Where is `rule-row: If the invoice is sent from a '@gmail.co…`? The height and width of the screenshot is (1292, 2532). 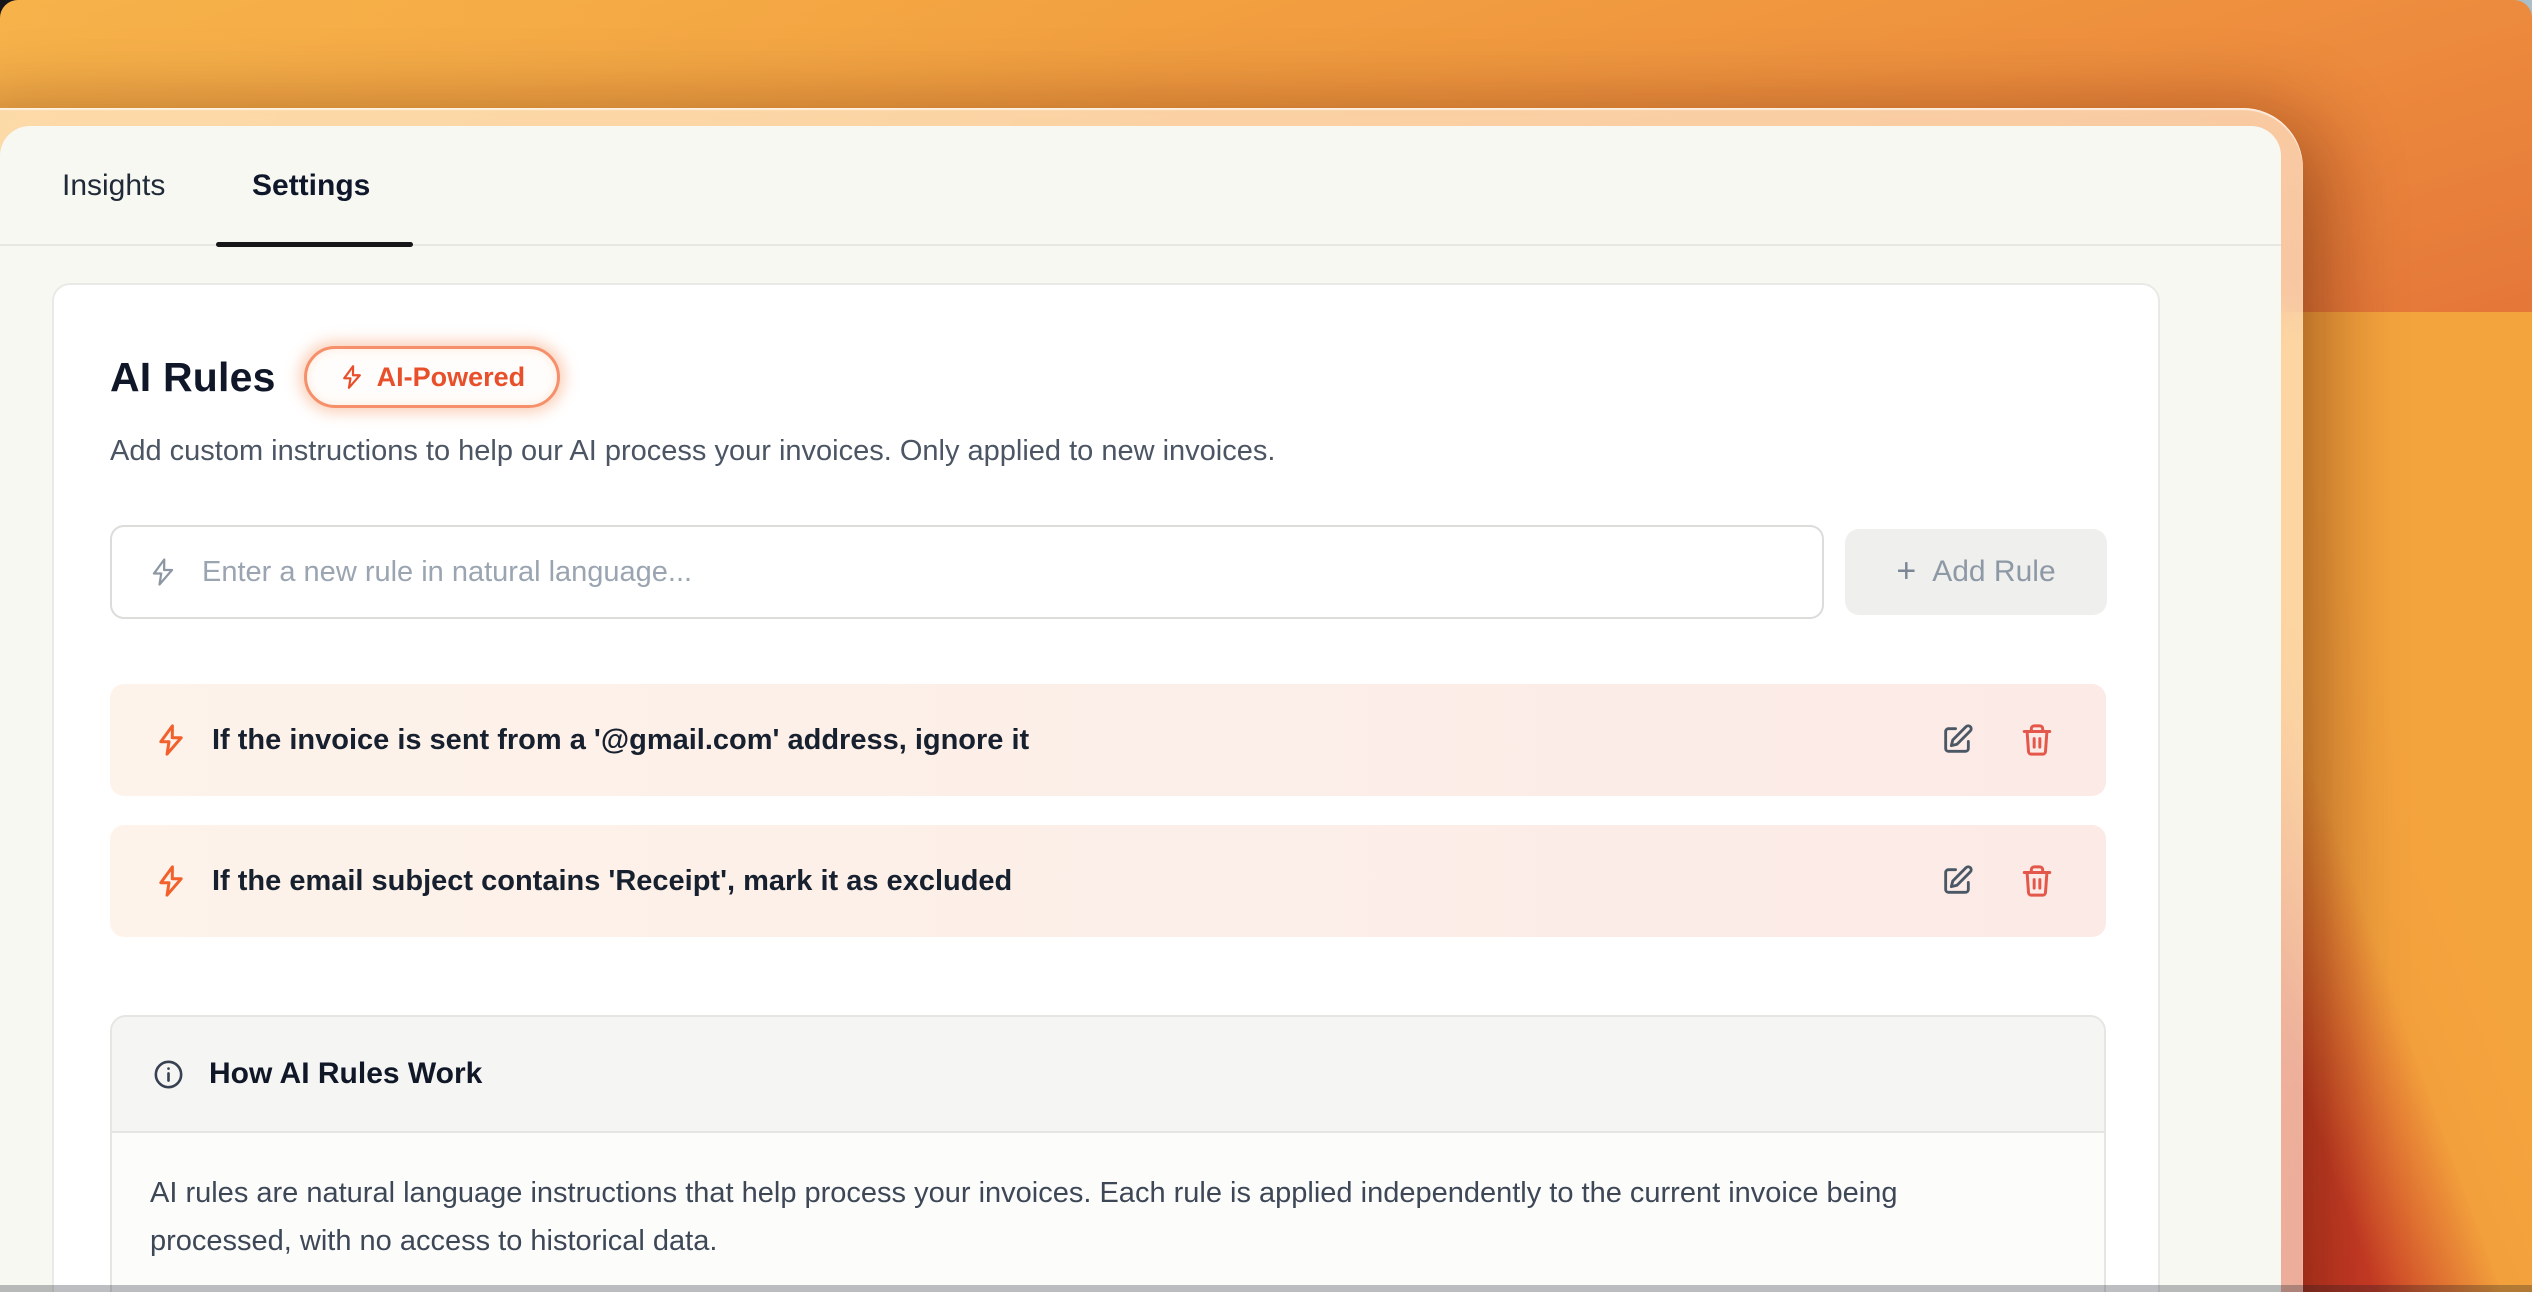
rule-row: If the invoice is sent from a '@gmail.co… is located at coordinates (1108, 740).